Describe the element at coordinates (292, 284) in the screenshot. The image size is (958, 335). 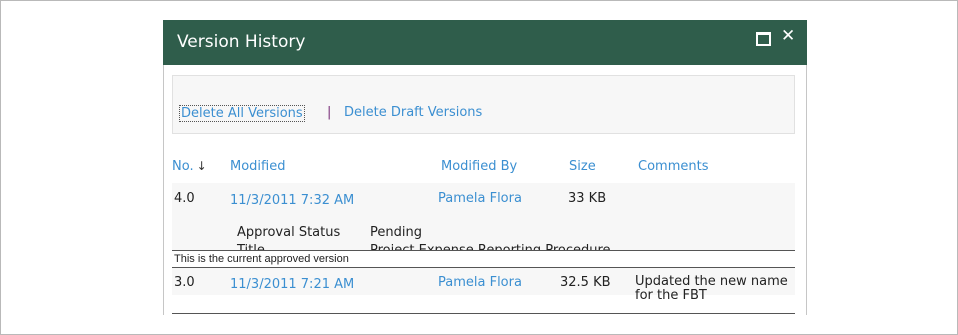
I see `version-modified-link: 11/3/2011 7:21 AM` at that location.